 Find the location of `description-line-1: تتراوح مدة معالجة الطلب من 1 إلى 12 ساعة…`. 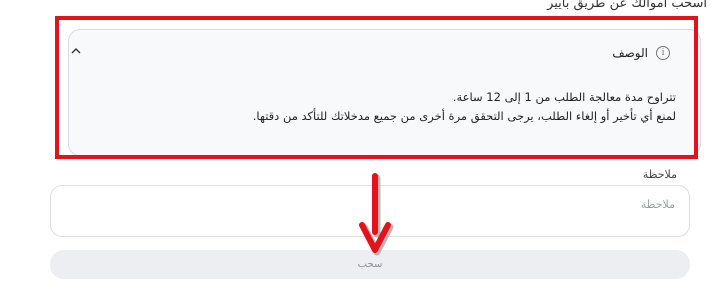

description-line-1: تتراوح مدة معالجة الطلب من 1 إلى 12 ساعة… is located at coordinates (564, 97).